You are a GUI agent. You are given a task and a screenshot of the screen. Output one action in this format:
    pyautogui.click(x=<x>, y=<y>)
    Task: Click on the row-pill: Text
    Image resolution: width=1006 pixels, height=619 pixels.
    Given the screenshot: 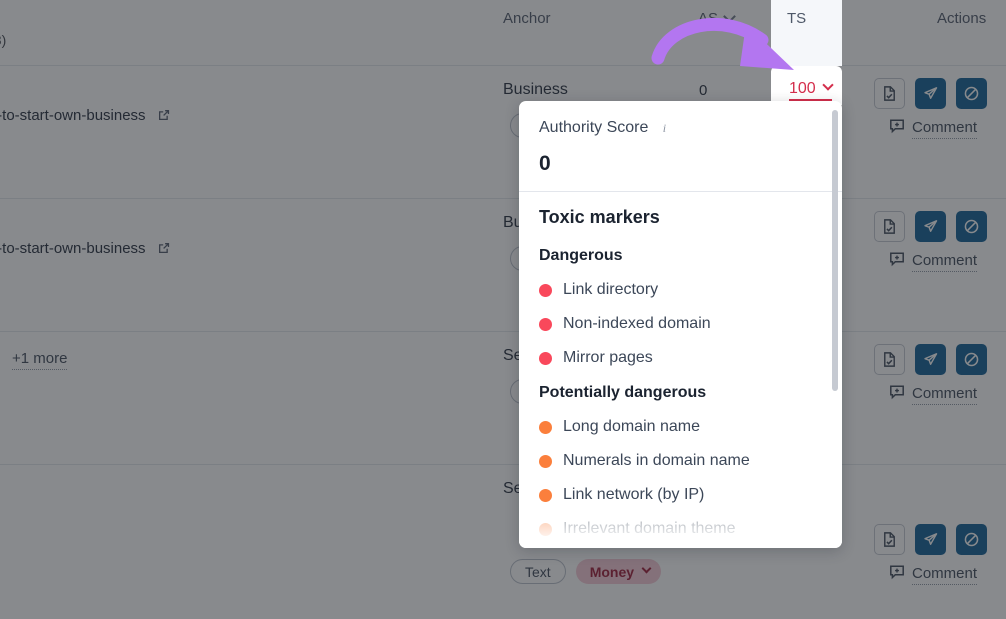 What is the action you would take?
    pyautogui.click(x=538, y=571)
    